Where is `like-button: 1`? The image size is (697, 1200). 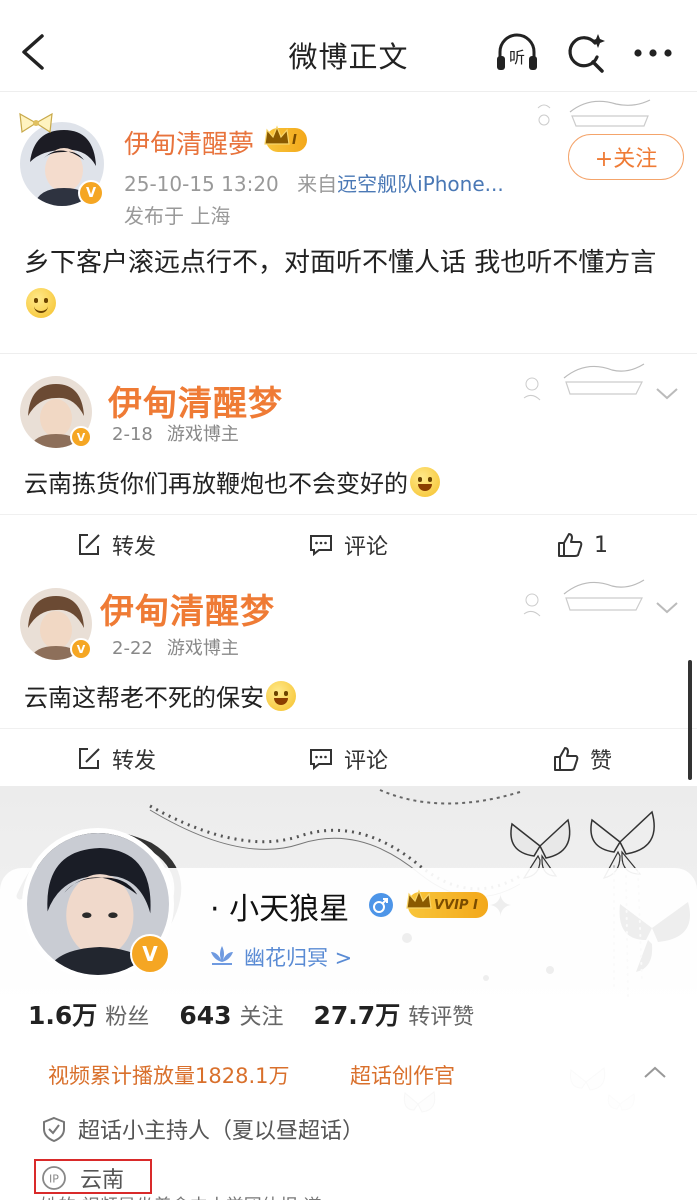 like-button: 1 is located at coordinates (582, 545).